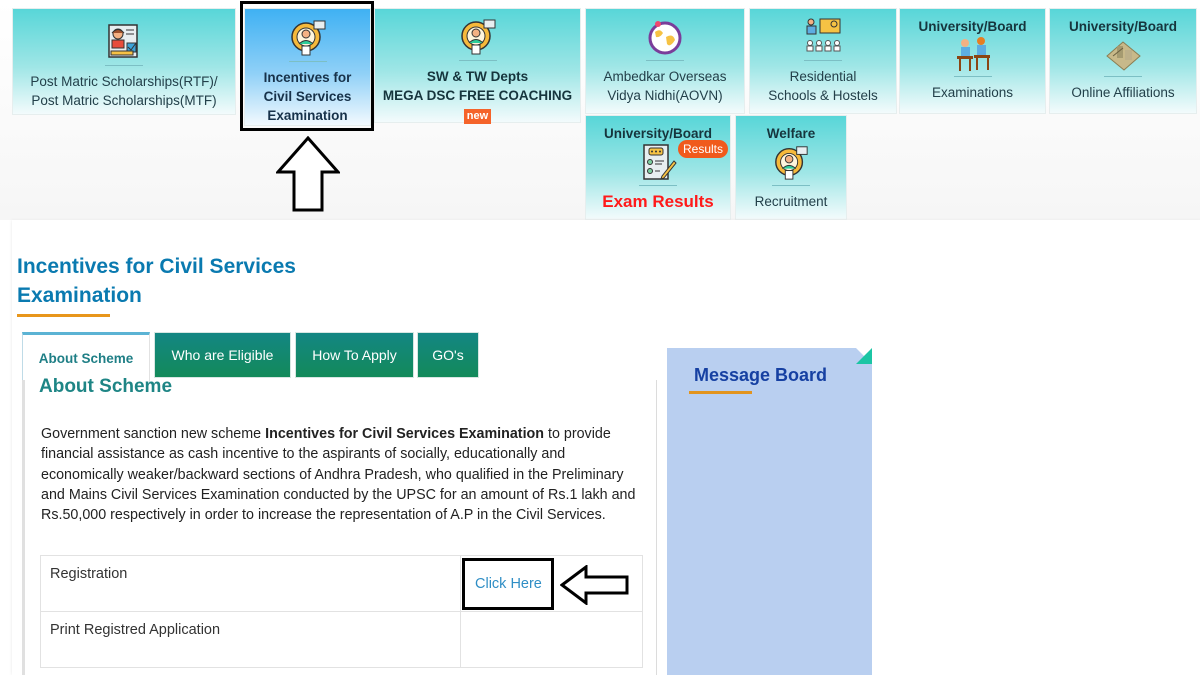  Describe the element at coordinates (354, 355) in the screenshot. I see `tab-how-to-apply: How To Apply` at that location.